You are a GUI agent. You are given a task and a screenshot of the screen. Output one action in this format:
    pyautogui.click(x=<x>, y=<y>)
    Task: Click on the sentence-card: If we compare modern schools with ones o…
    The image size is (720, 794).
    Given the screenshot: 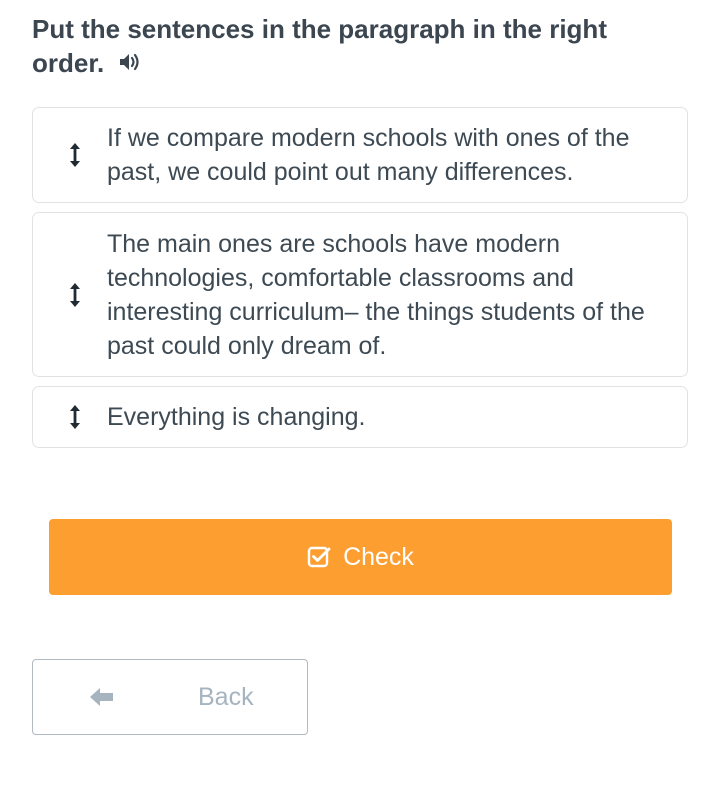 What is the action you would take?
    pyautogui.click(x=360, y=155)
    